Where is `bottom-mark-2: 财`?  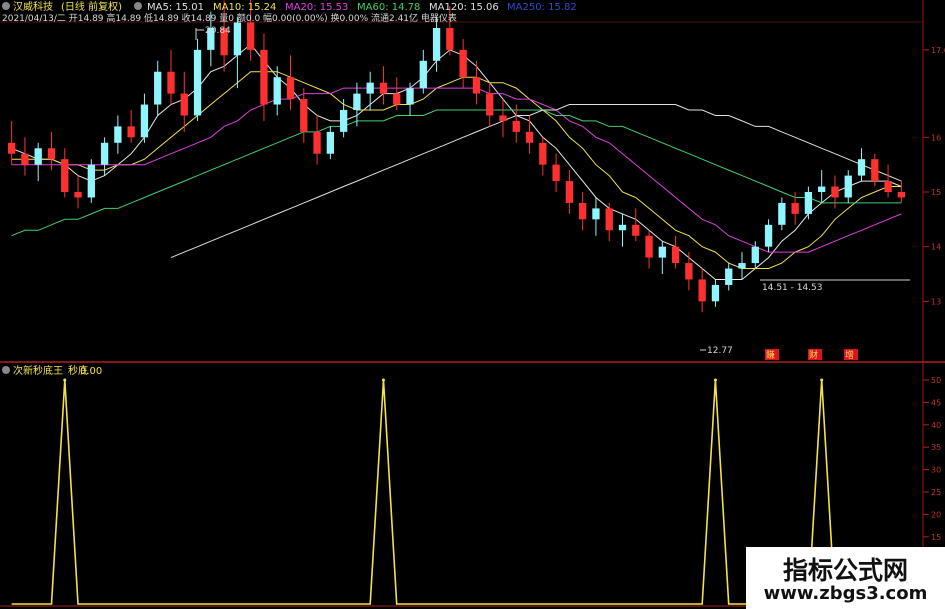
bottom-mark-2: 财 is located at coordinates (813, 355).